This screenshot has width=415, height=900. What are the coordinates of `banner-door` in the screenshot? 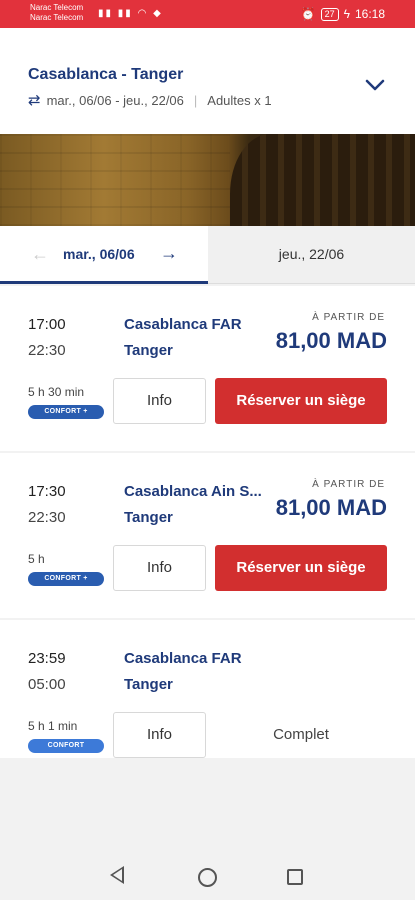 It's located at (322, 180).